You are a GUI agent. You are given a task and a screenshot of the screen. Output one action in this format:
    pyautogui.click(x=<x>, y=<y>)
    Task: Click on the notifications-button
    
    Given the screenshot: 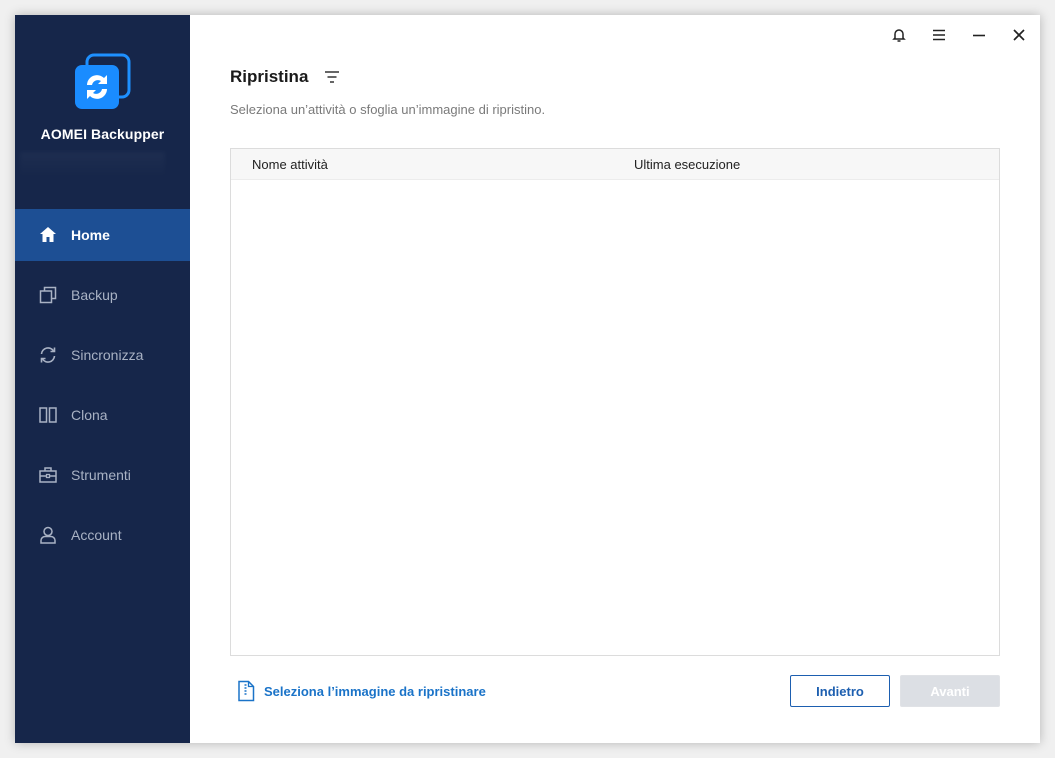 What is the action you would take?
    pyautogui.click(x=899, y=35)
    